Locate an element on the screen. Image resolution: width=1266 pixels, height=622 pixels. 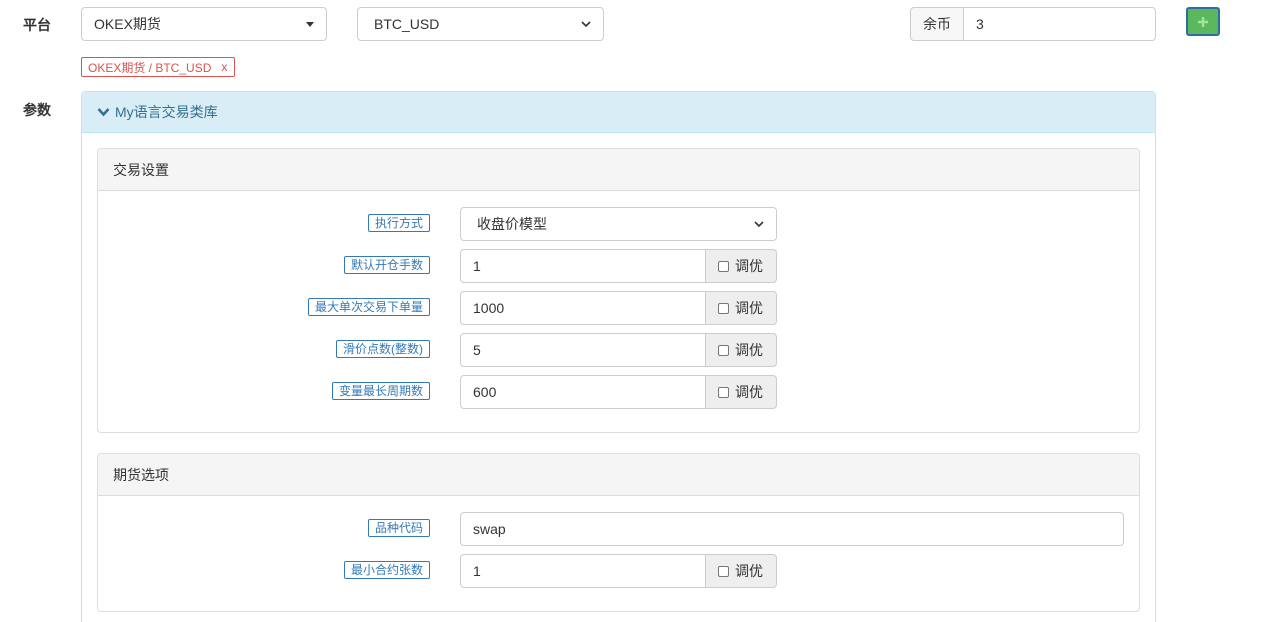
caret-down-icon is located at coordinates (310, 24).